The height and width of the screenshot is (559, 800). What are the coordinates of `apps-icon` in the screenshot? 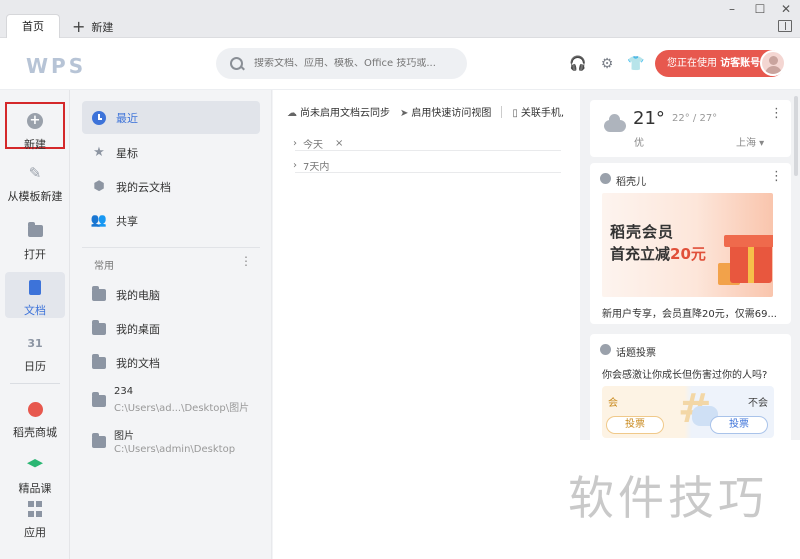 It's located at (35, 509).